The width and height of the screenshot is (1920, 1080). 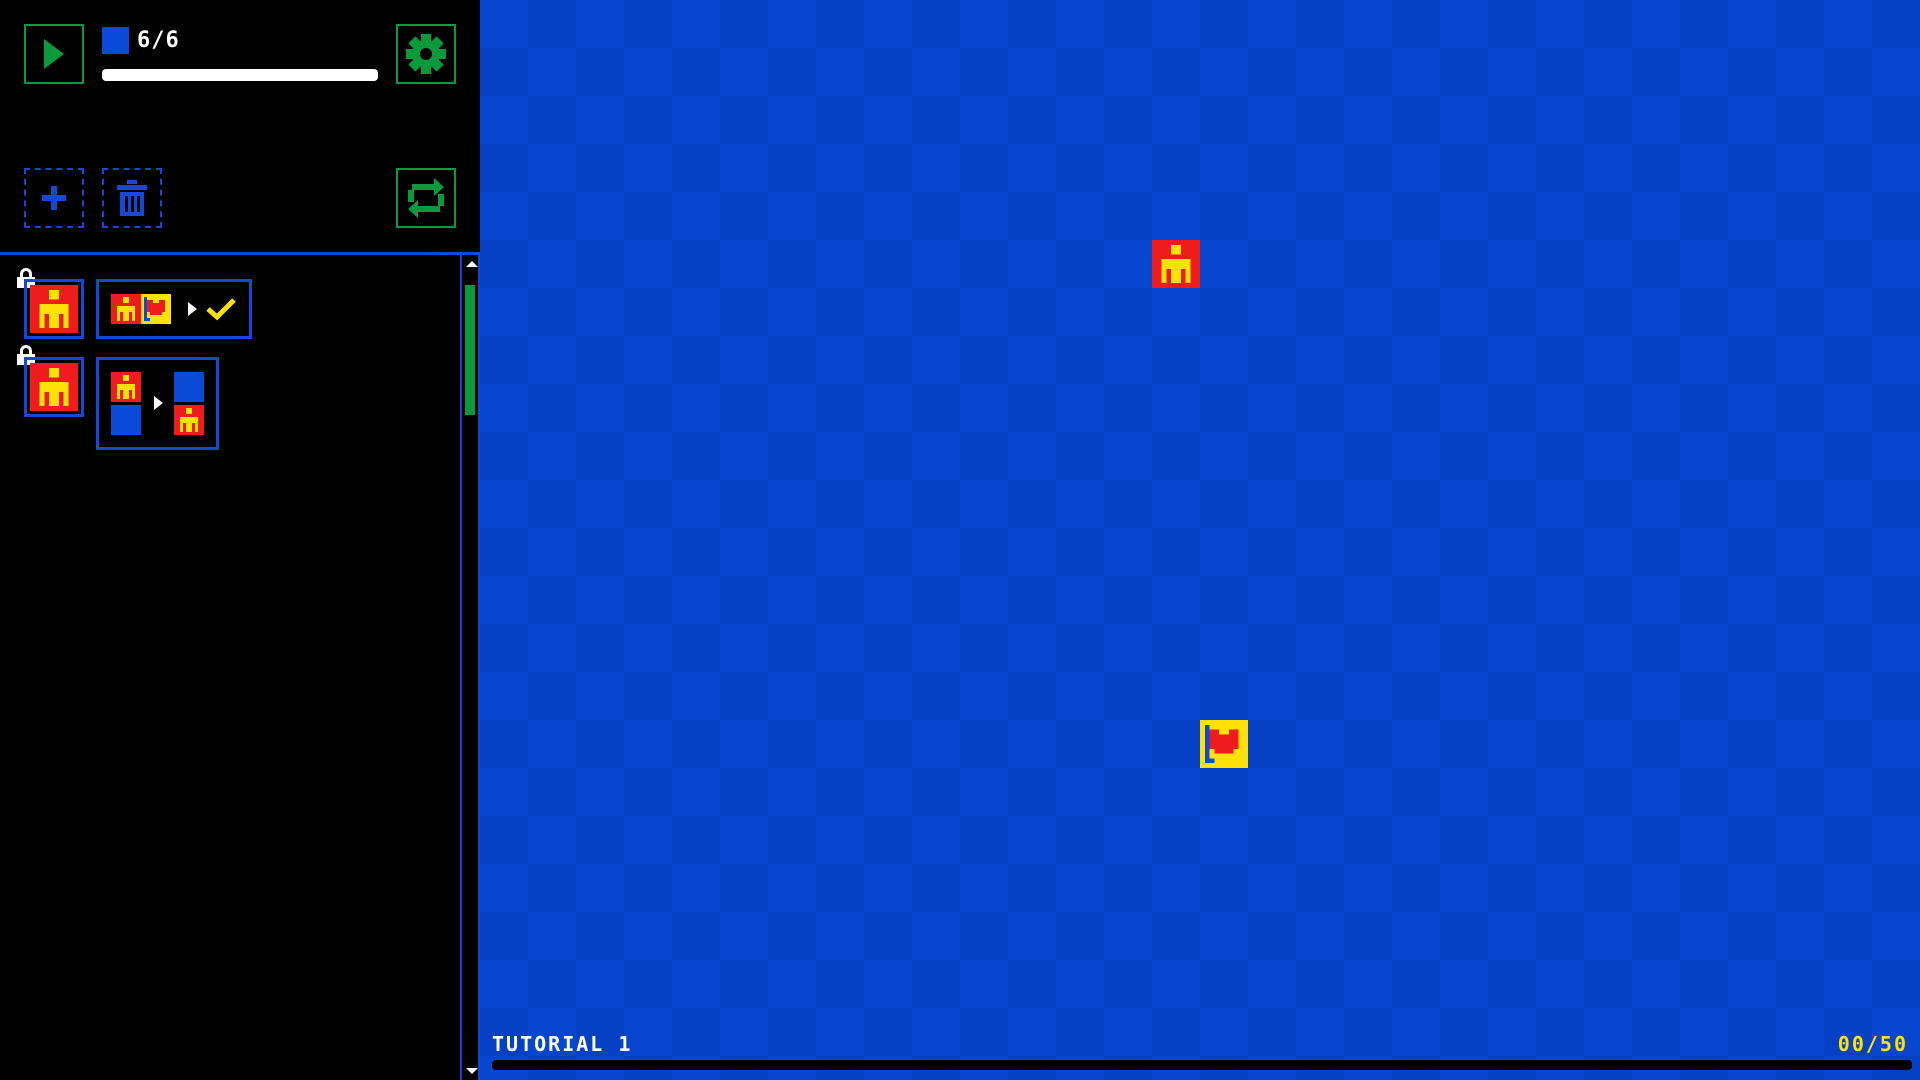 I want to click on reset-button, so click(x=426, y=198).